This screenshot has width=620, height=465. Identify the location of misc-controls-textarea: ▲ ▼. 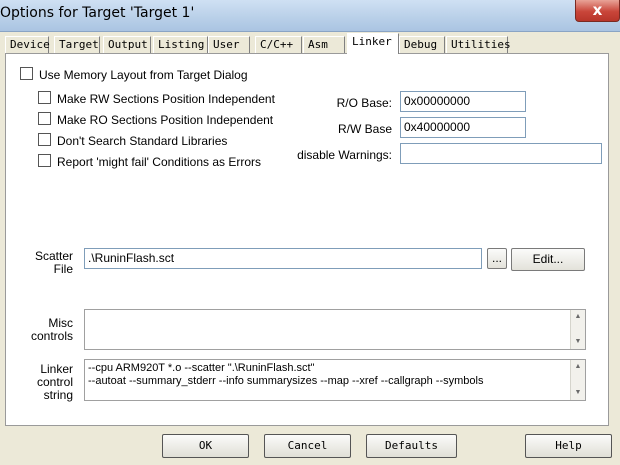
(335, 329).